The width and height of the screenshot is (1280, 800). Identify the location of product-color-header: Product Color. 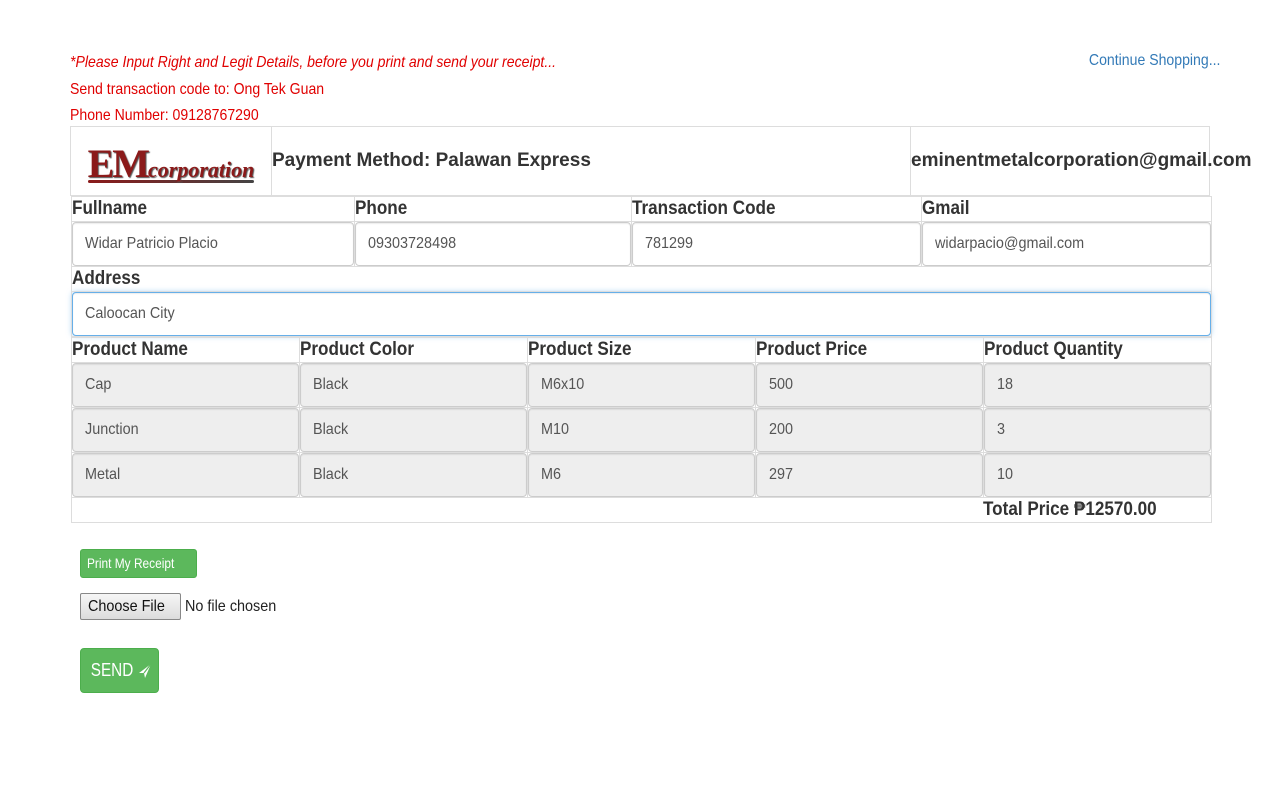
(356, 349).